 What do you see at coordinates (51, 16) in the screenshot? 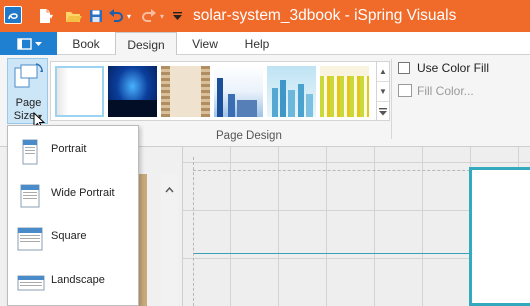
I see `new-dropdown-icon: ▾` at bounding box center [51, 16].